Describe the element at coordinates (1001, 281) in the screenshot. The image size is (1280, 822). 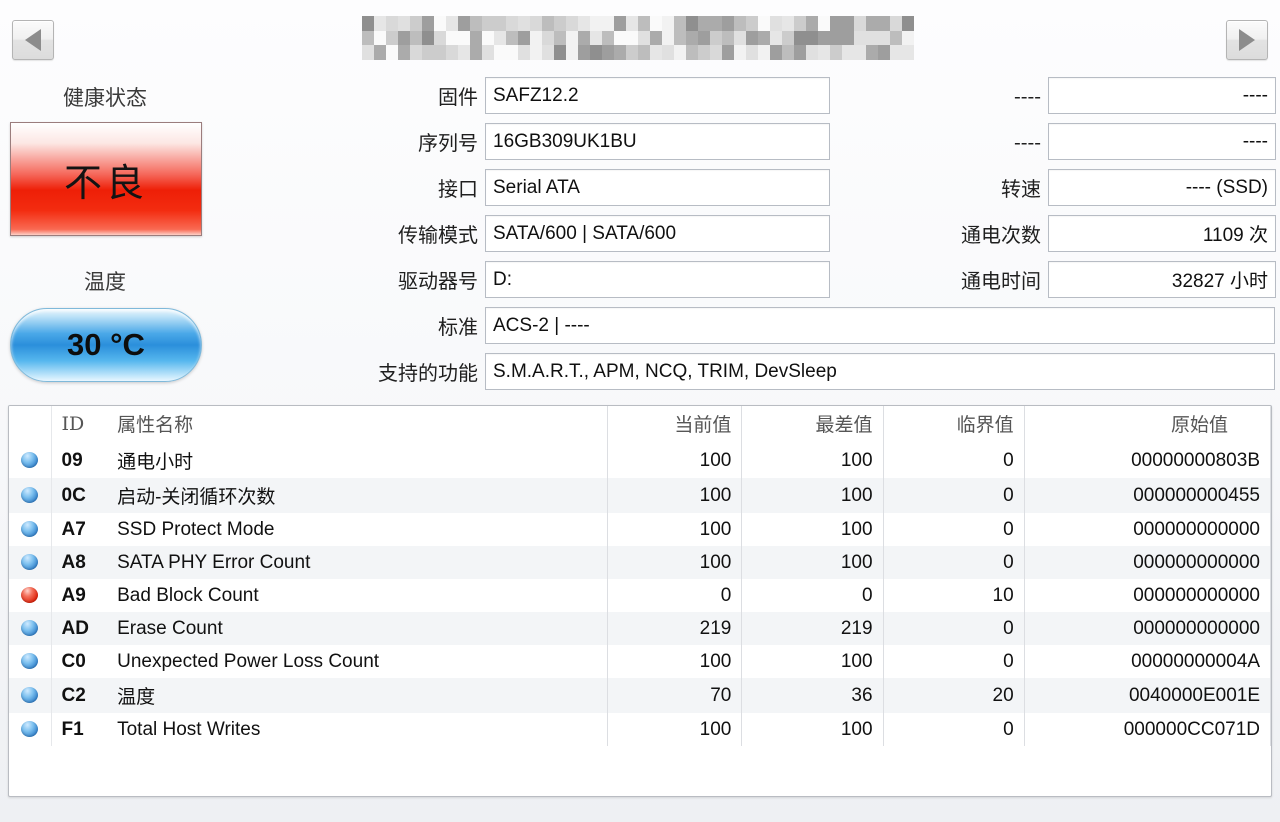
I see `field-power-on-hours-label: 通电时间` at that location.